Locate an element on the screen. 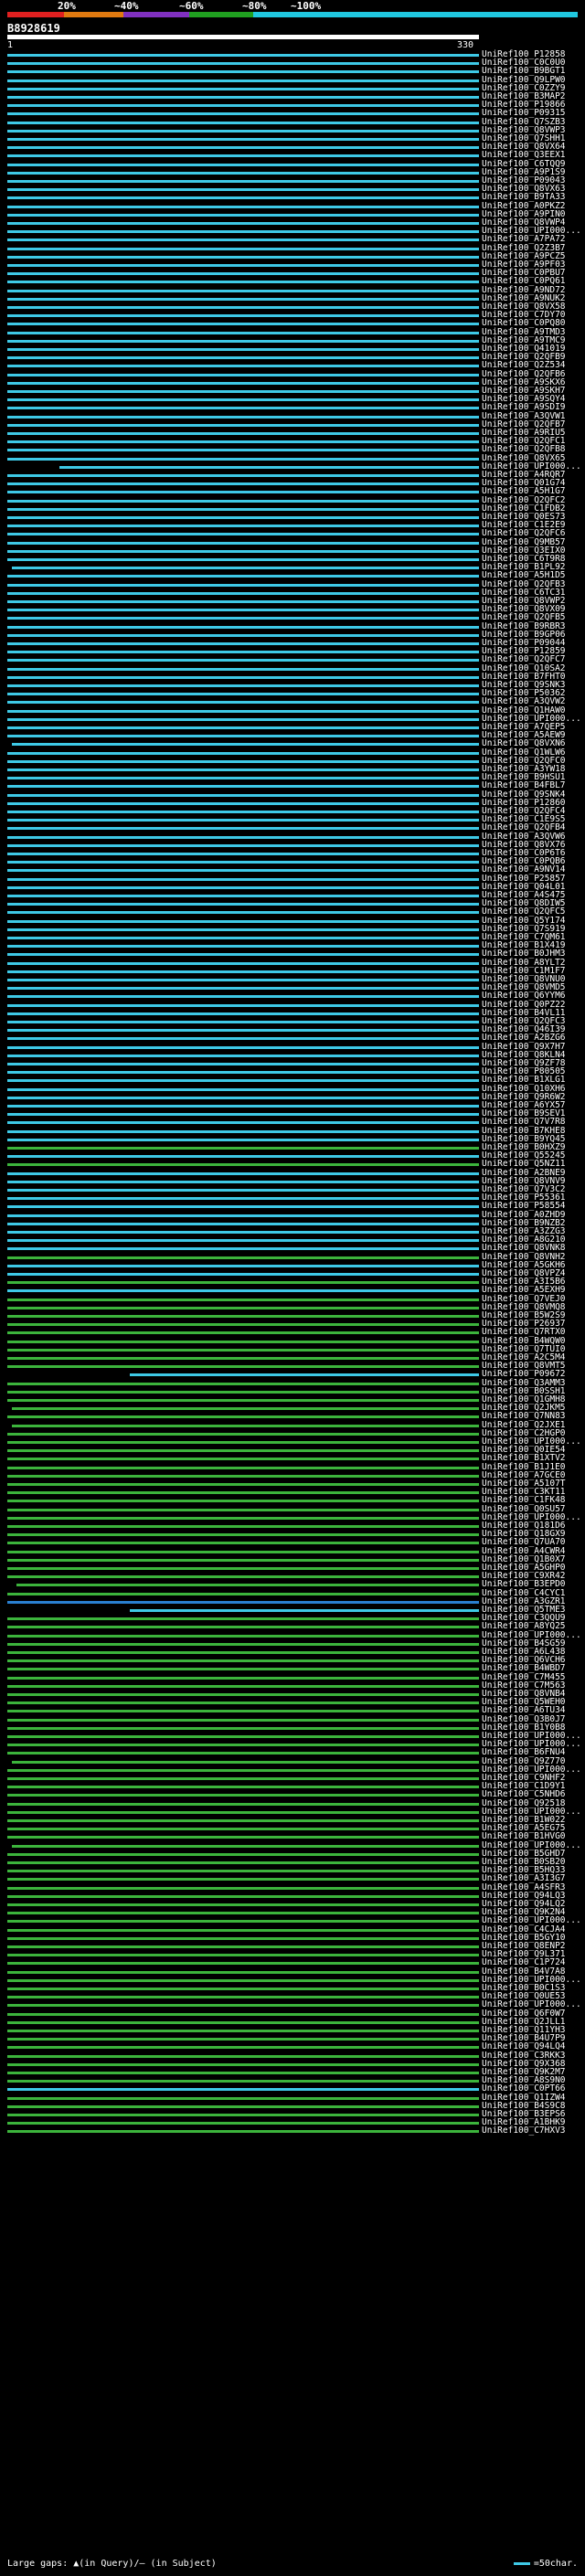  hit-label: UniRef100_C7HXV3 is located at coordinates (524, 2131).